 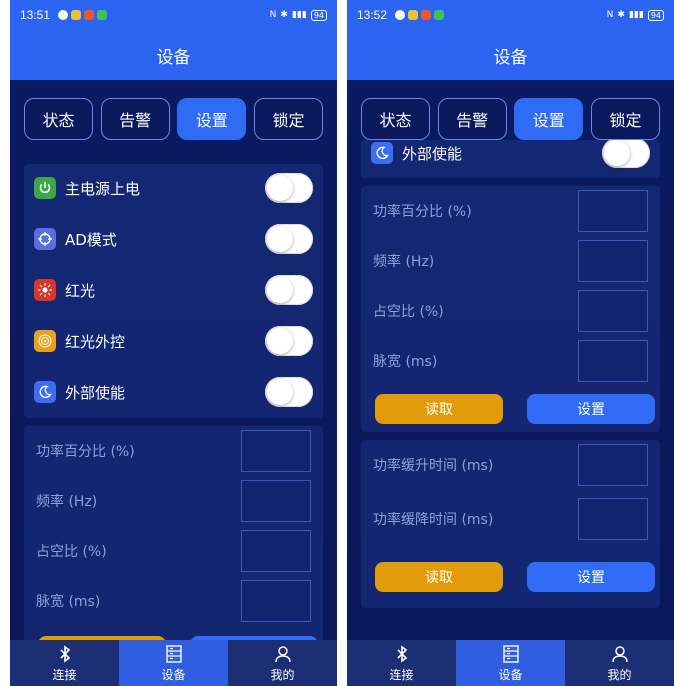 I want to click on radar-icon, so click(x=45, y=341).